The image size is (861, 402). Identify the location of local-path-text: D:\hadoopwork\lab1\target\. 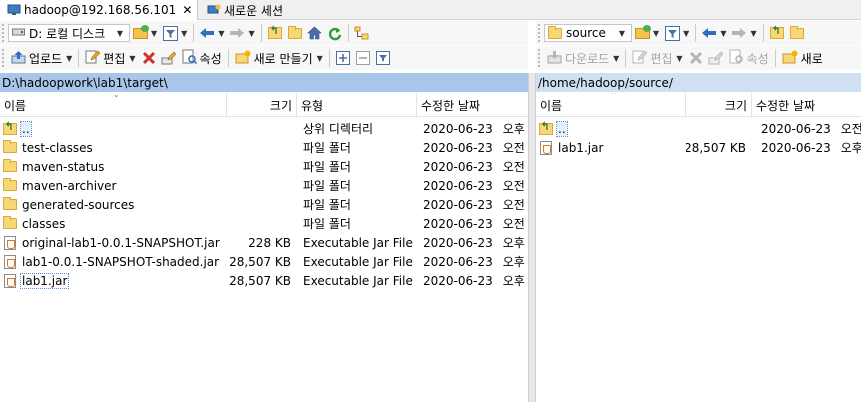
(85, 82).